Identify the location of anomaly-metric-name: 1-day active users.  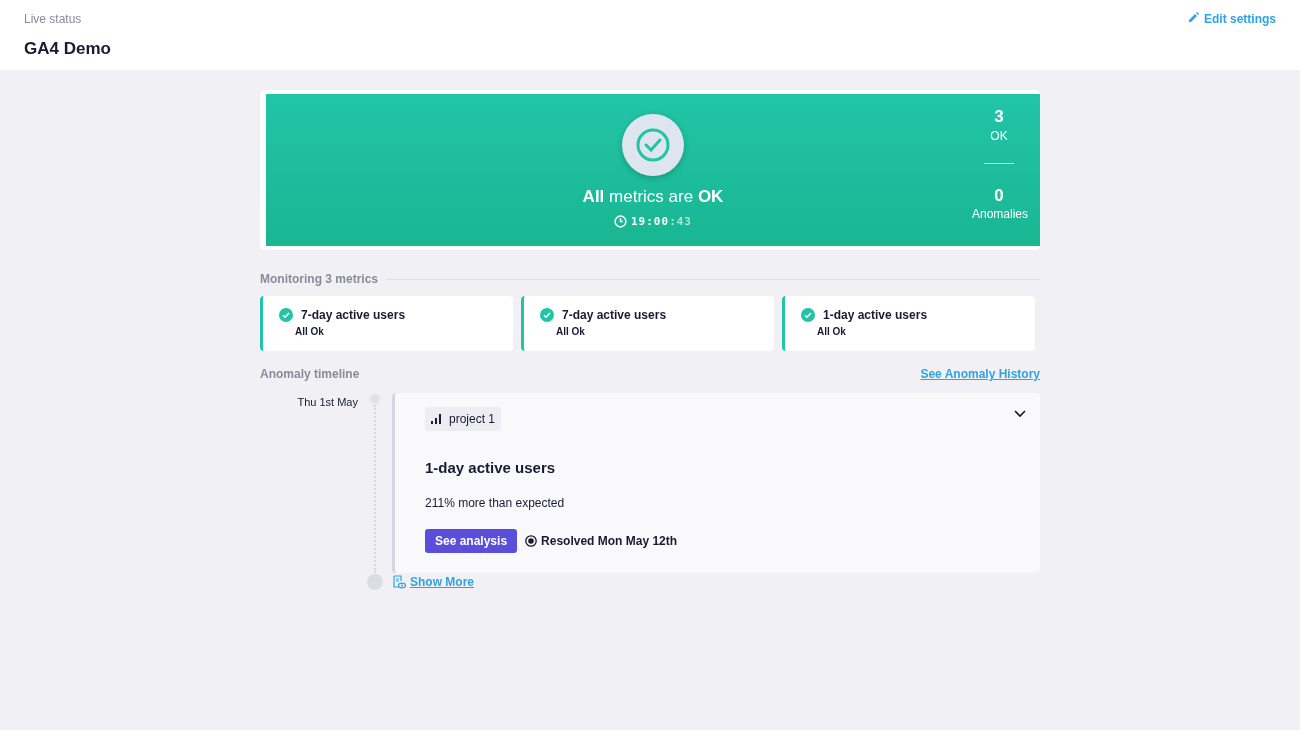
(491, 468).